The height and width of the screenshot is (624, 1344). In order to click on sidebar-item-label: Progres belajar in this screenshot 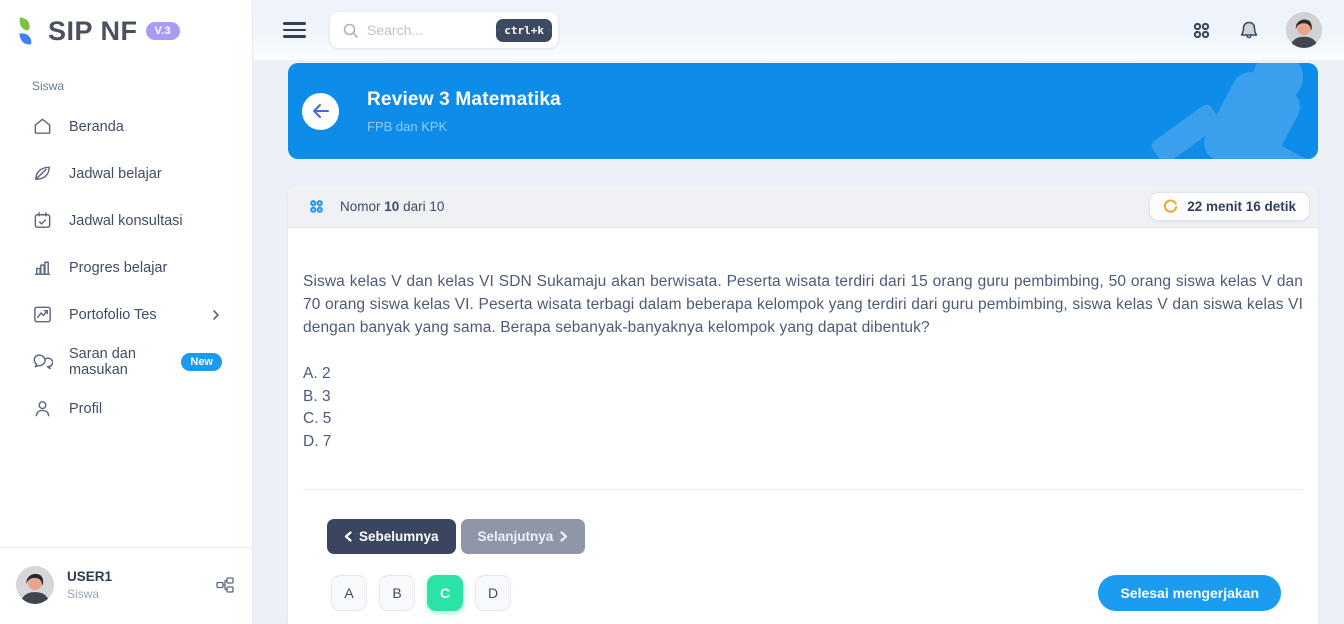, I will do `click(118, 267)`.